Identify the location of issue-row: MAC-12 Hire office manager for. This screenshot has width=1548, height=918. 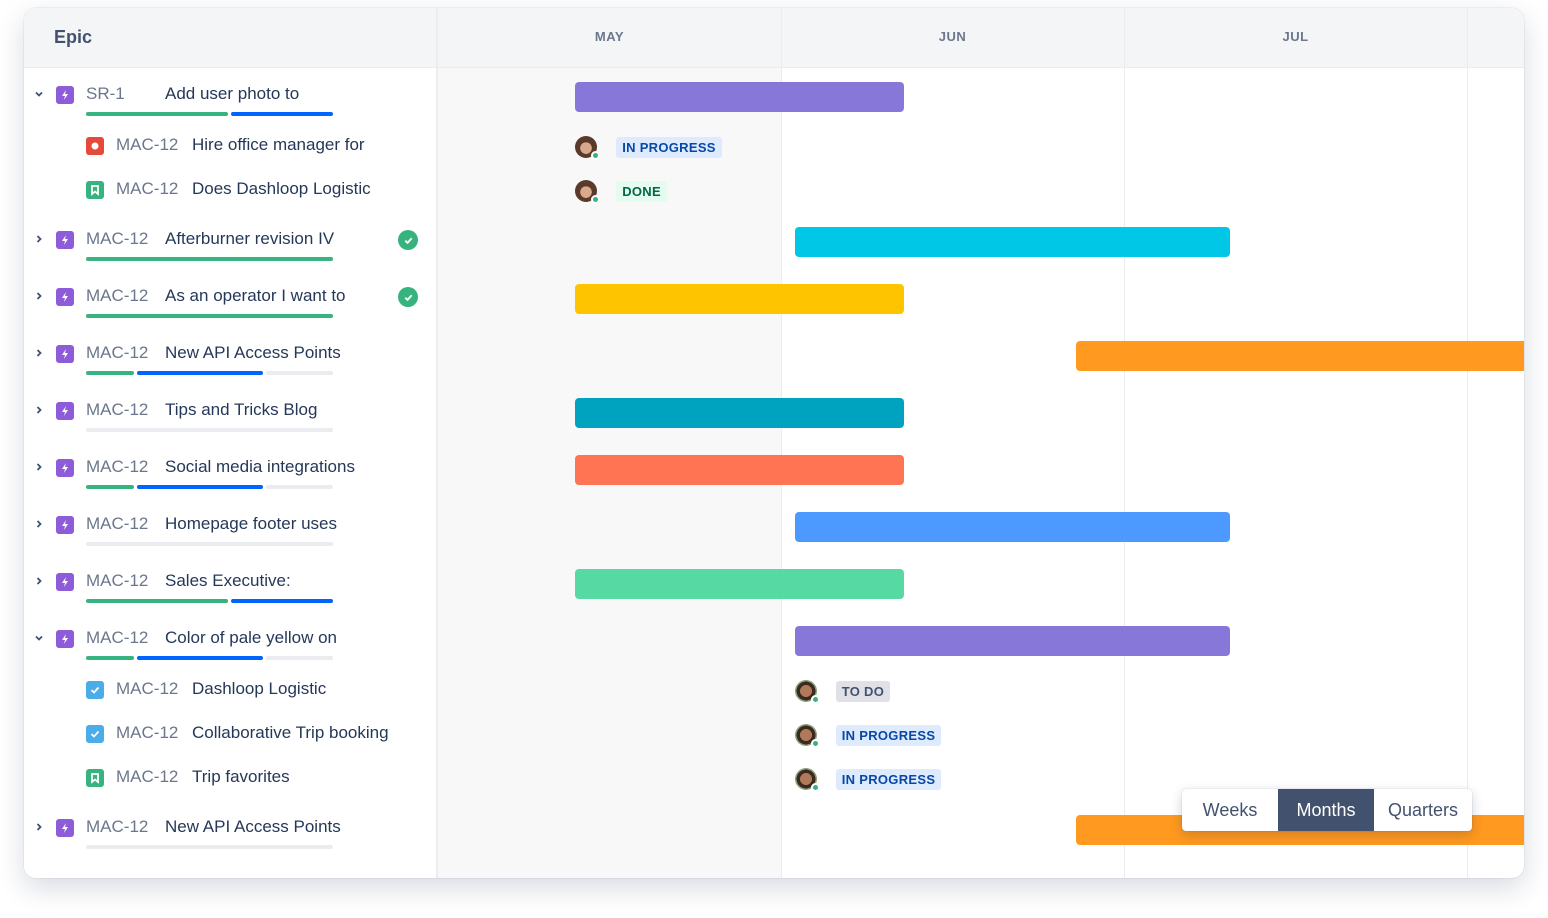
(231, 147).